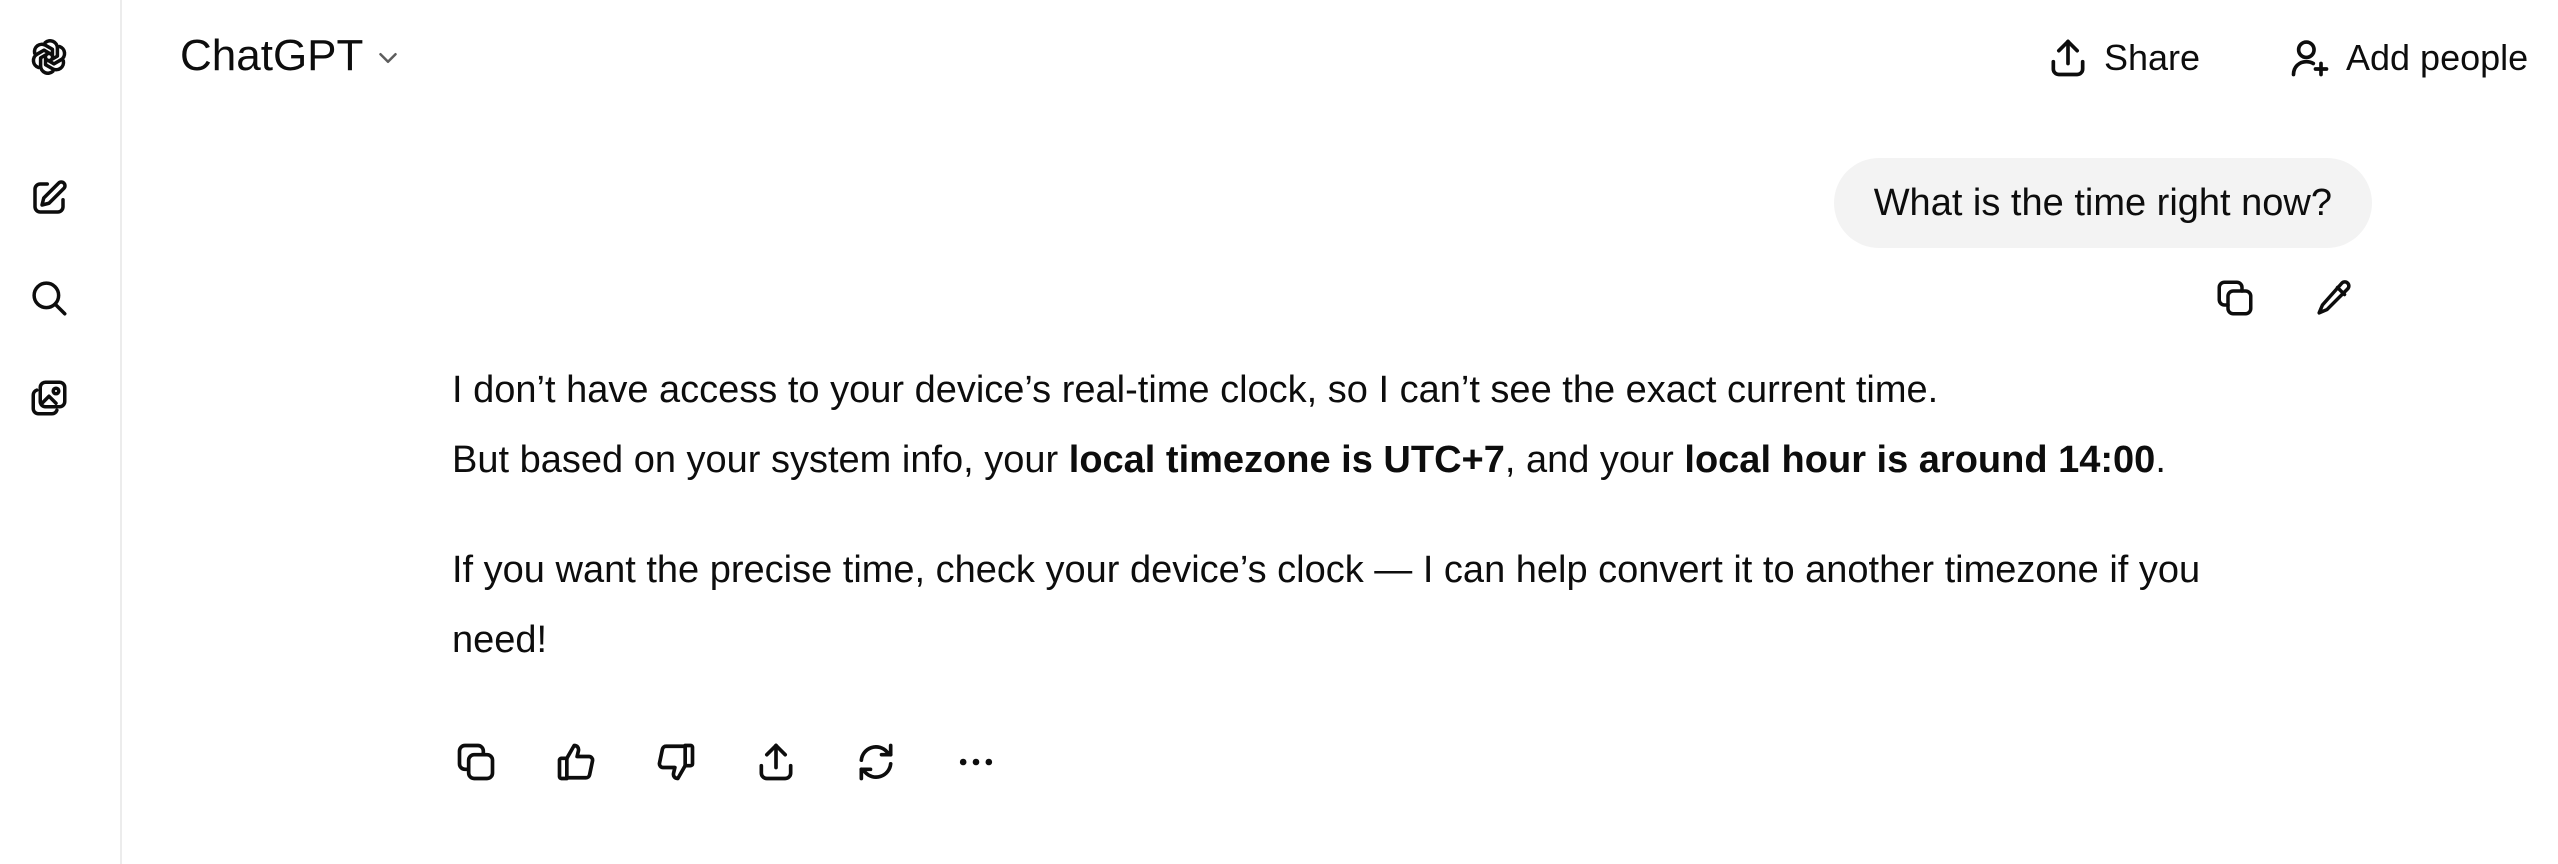 The image size is (2558, 864). I want to click on assistant-line-2-text-e: ., so click(2160, 460).